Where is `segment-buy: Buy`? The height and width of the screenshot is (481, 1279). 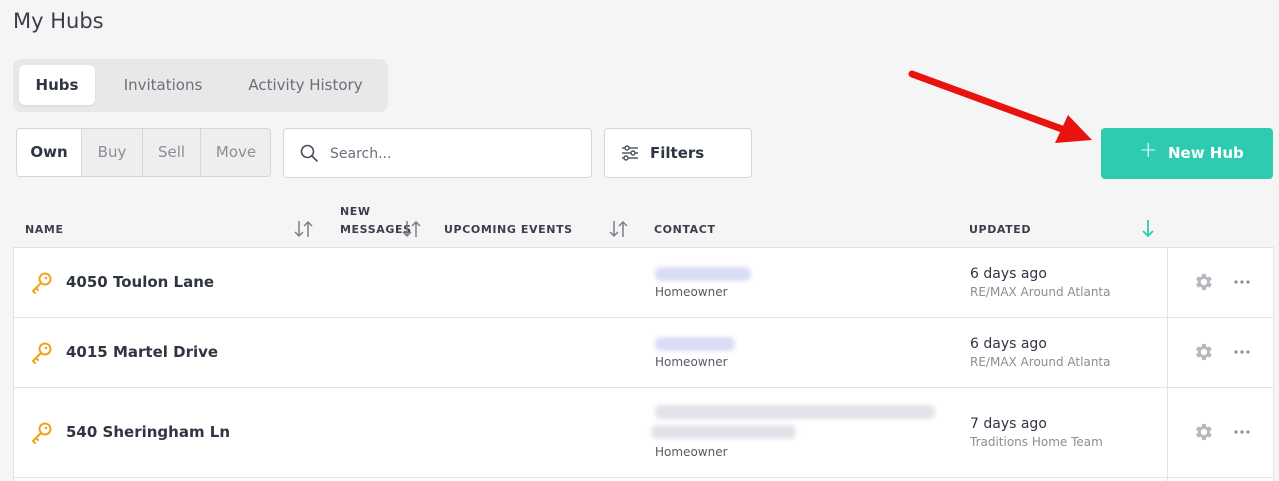
segment-buy: Buy is located at coordinates (112, 152).